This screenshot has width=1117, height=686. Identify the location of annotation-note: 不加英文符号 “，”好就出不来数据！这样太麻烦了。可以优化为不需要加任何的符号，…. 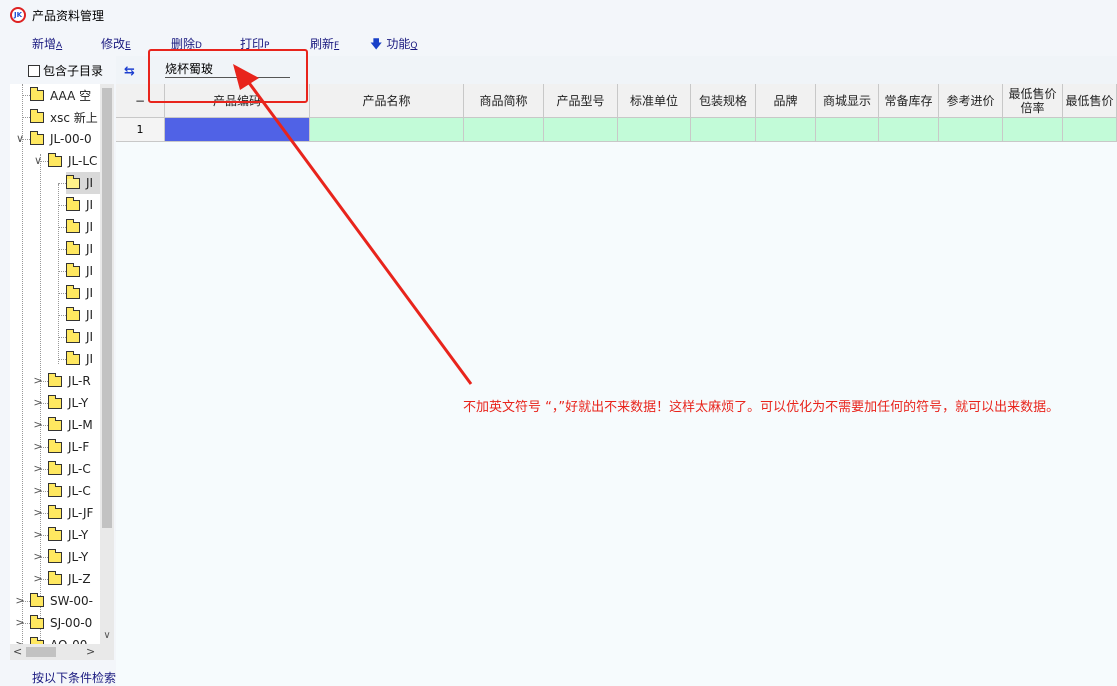
(761, 407).